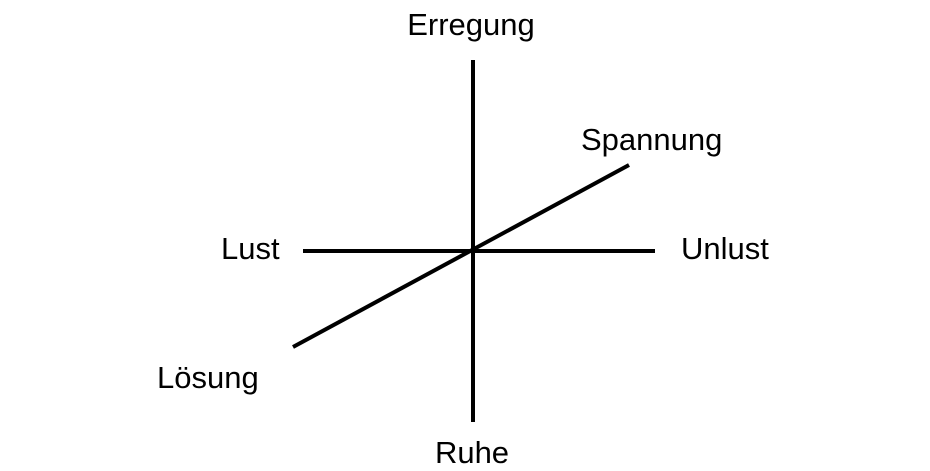 The image size is (930, 471). I want to click on label-diagonal-upper: Spannung, so click(651, 139).